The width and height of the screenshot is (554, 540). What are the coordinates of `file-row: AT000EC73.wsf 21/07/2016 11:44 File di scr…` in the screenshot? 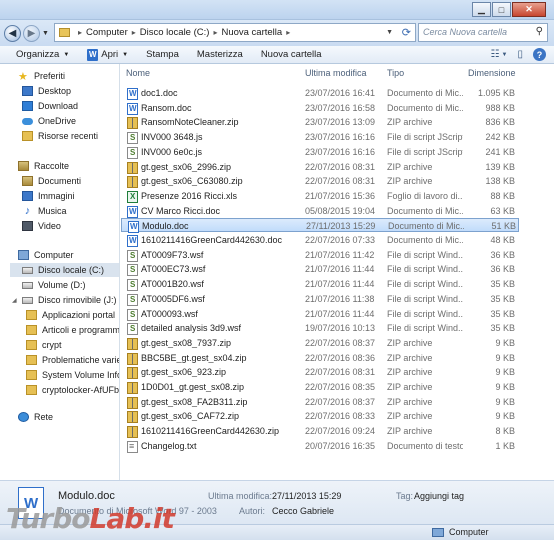 It's located at (320, 269).